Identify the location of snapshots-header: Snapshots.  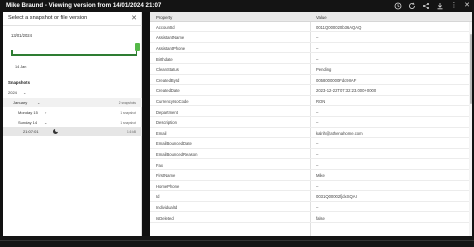
(19, 82).